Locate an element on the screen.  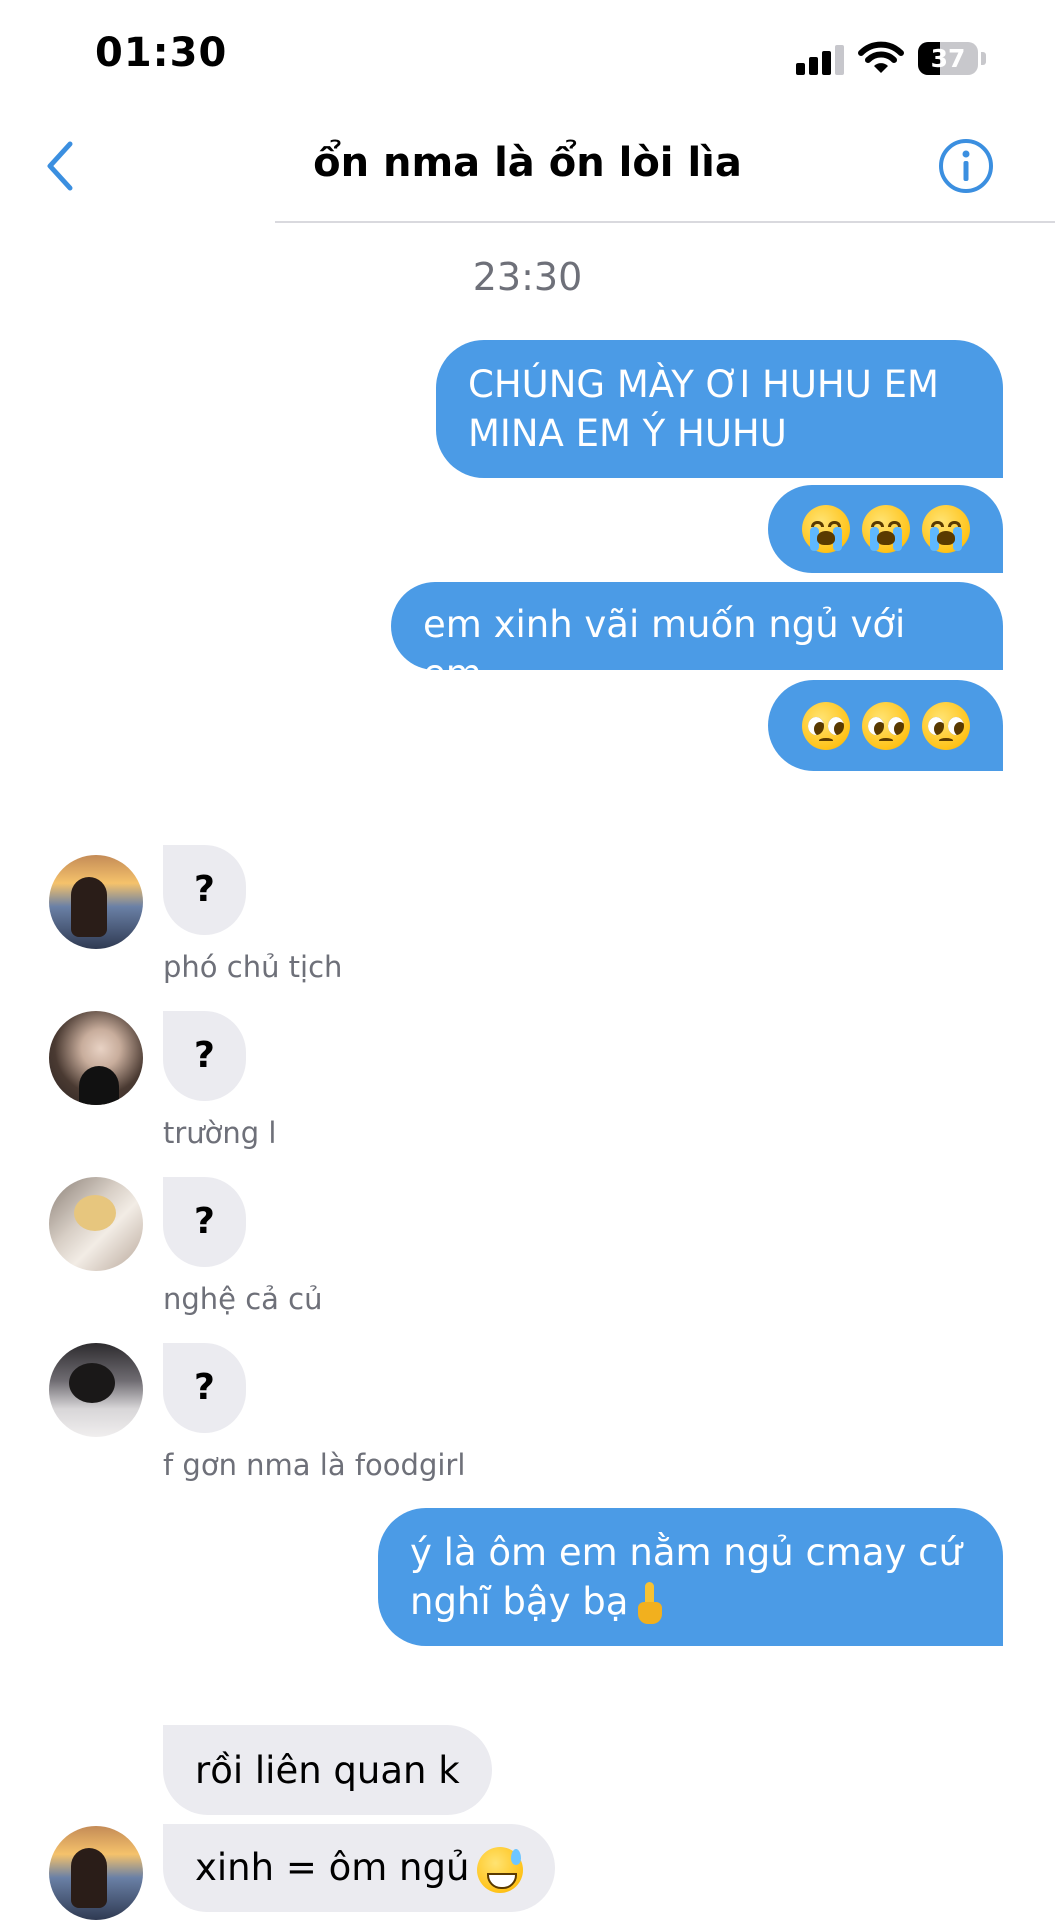
nav-divider is located at coordinates (665, 222).